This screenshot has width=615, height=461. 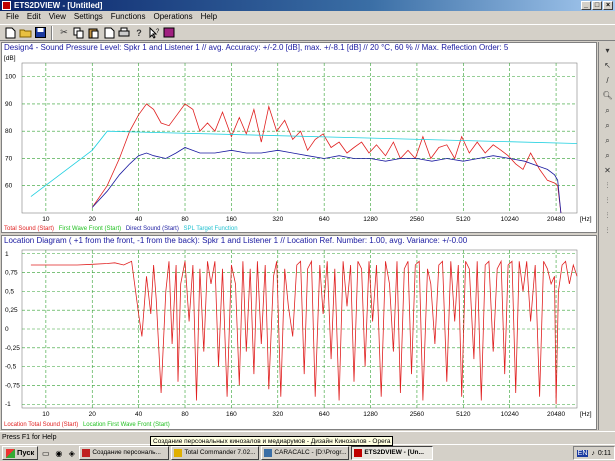 I want to click on legend-item: First Wave Front (Start), so click(x=90, y=229).